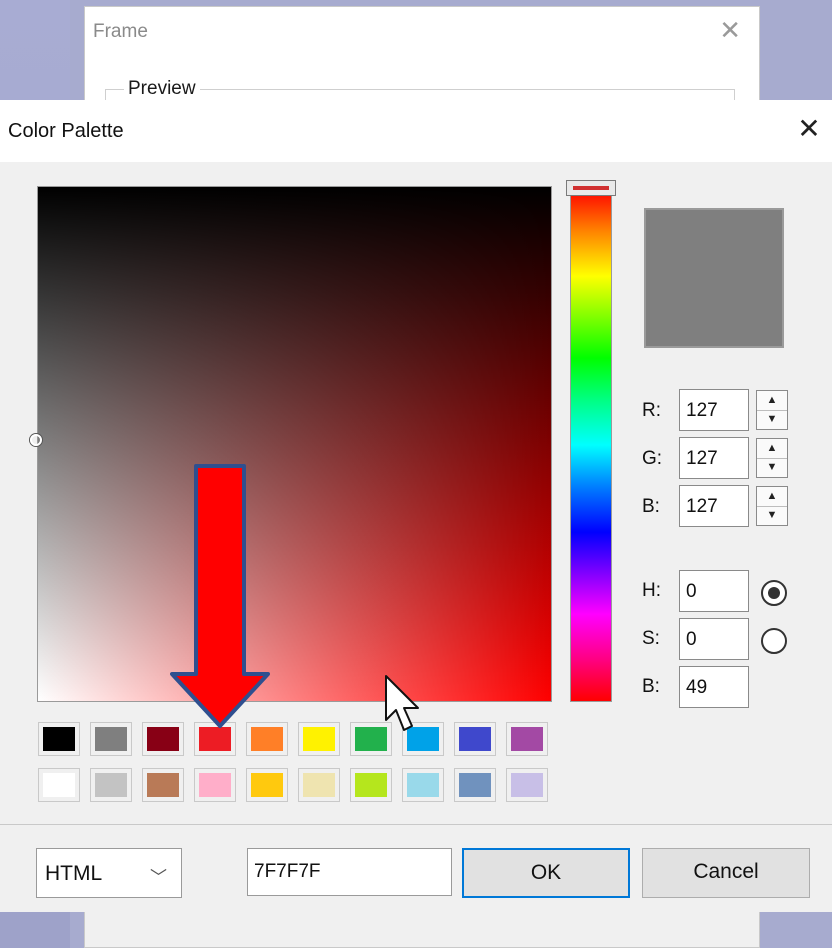  I want to click on h-label: H:, so click(651, 590).